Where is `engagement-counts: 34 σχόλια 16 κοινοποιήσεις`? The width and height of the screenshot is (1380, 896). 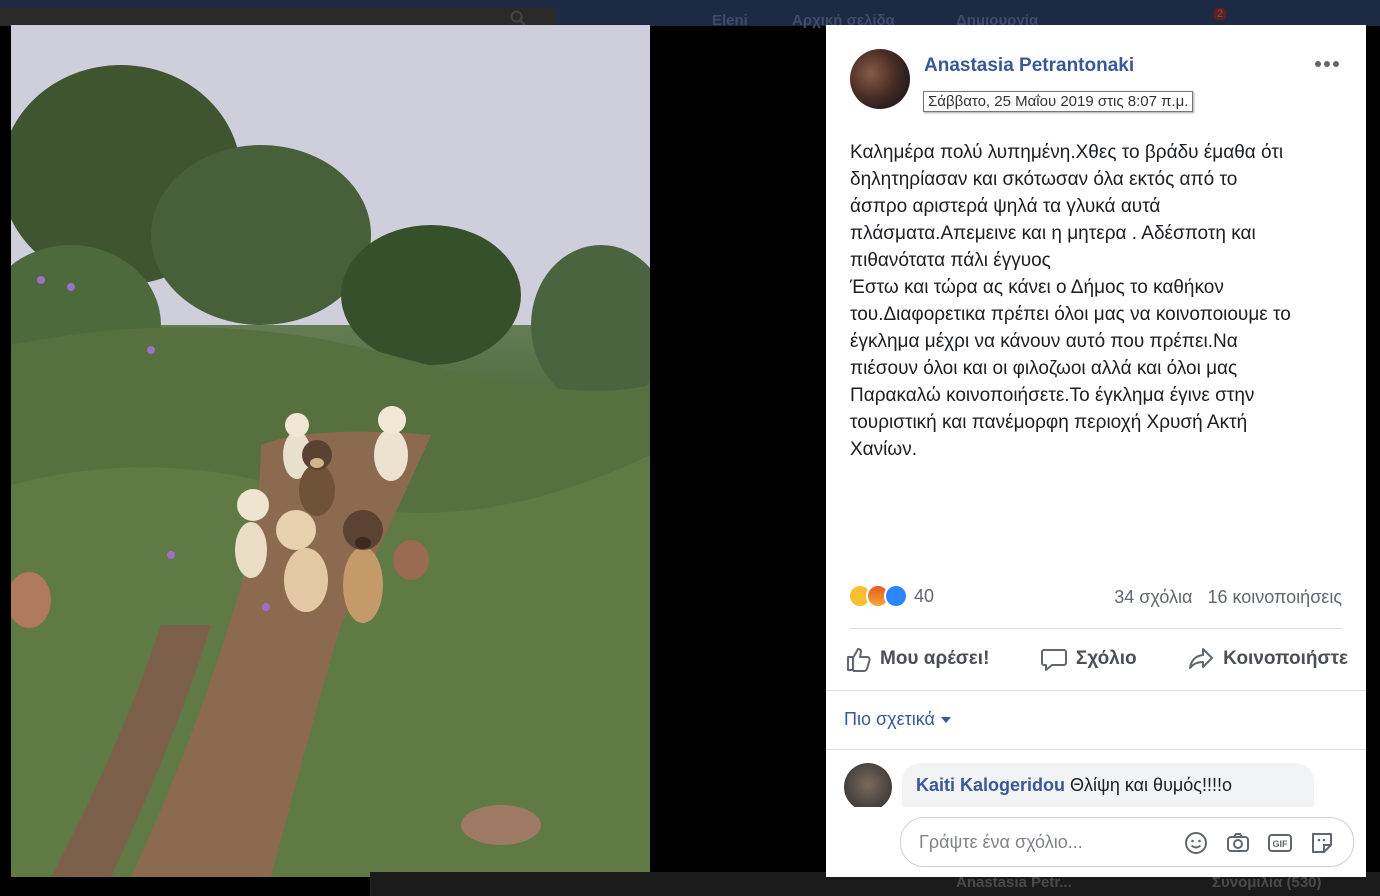
engagement-counts: 34 σχόλια 16 κοινοποιήσεις is located at coordinates (1228, 597).